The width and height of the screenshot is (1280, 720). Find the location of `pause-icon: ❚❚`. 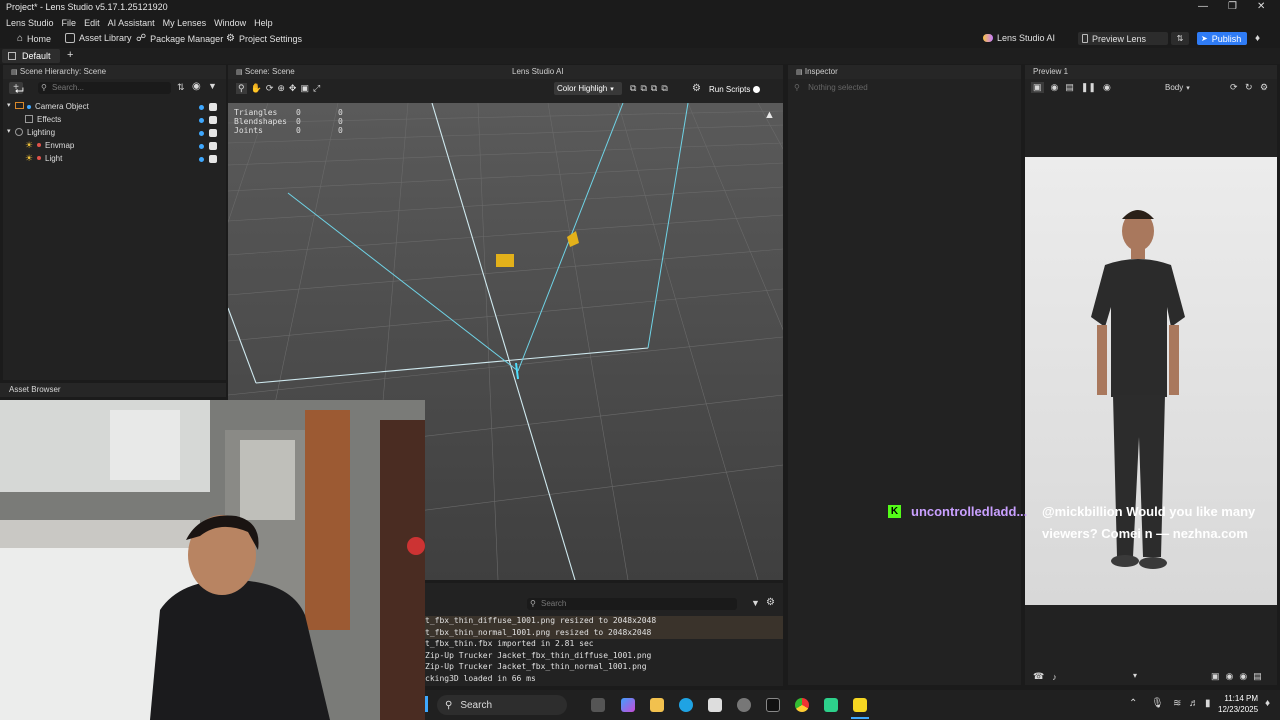

pause-icon: ❚❚ is located at coordinates (1088, 87).